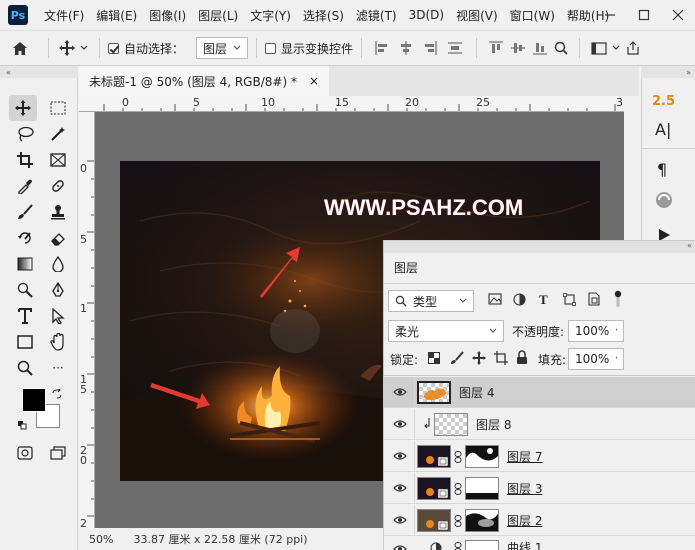  Describe the element at coordinates (524, 520) in the screenshot. I see `layer-name: 图层 2` at that location.